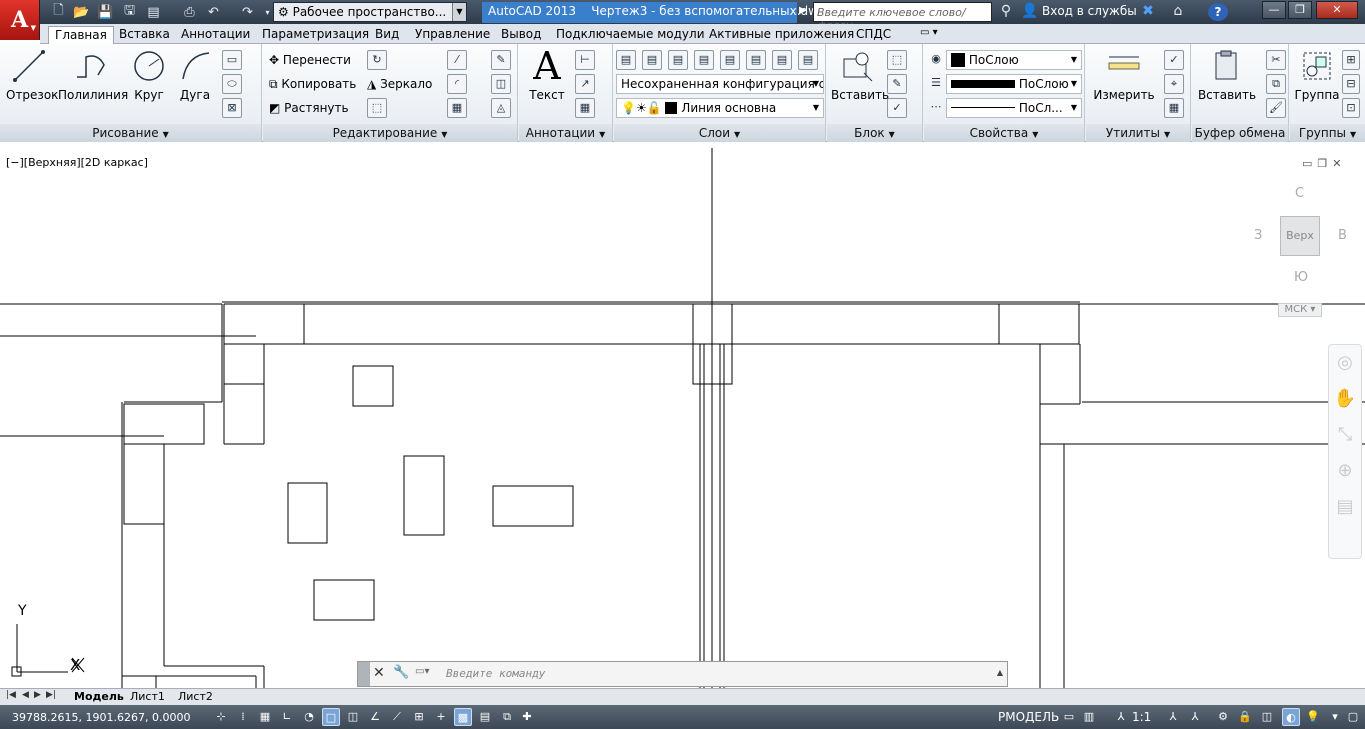 The width and height of the screenshot is (1365, 729). Describe the element at coordinates (1337, 10) in the screenshot. I see `close-button: ✕` at that location.